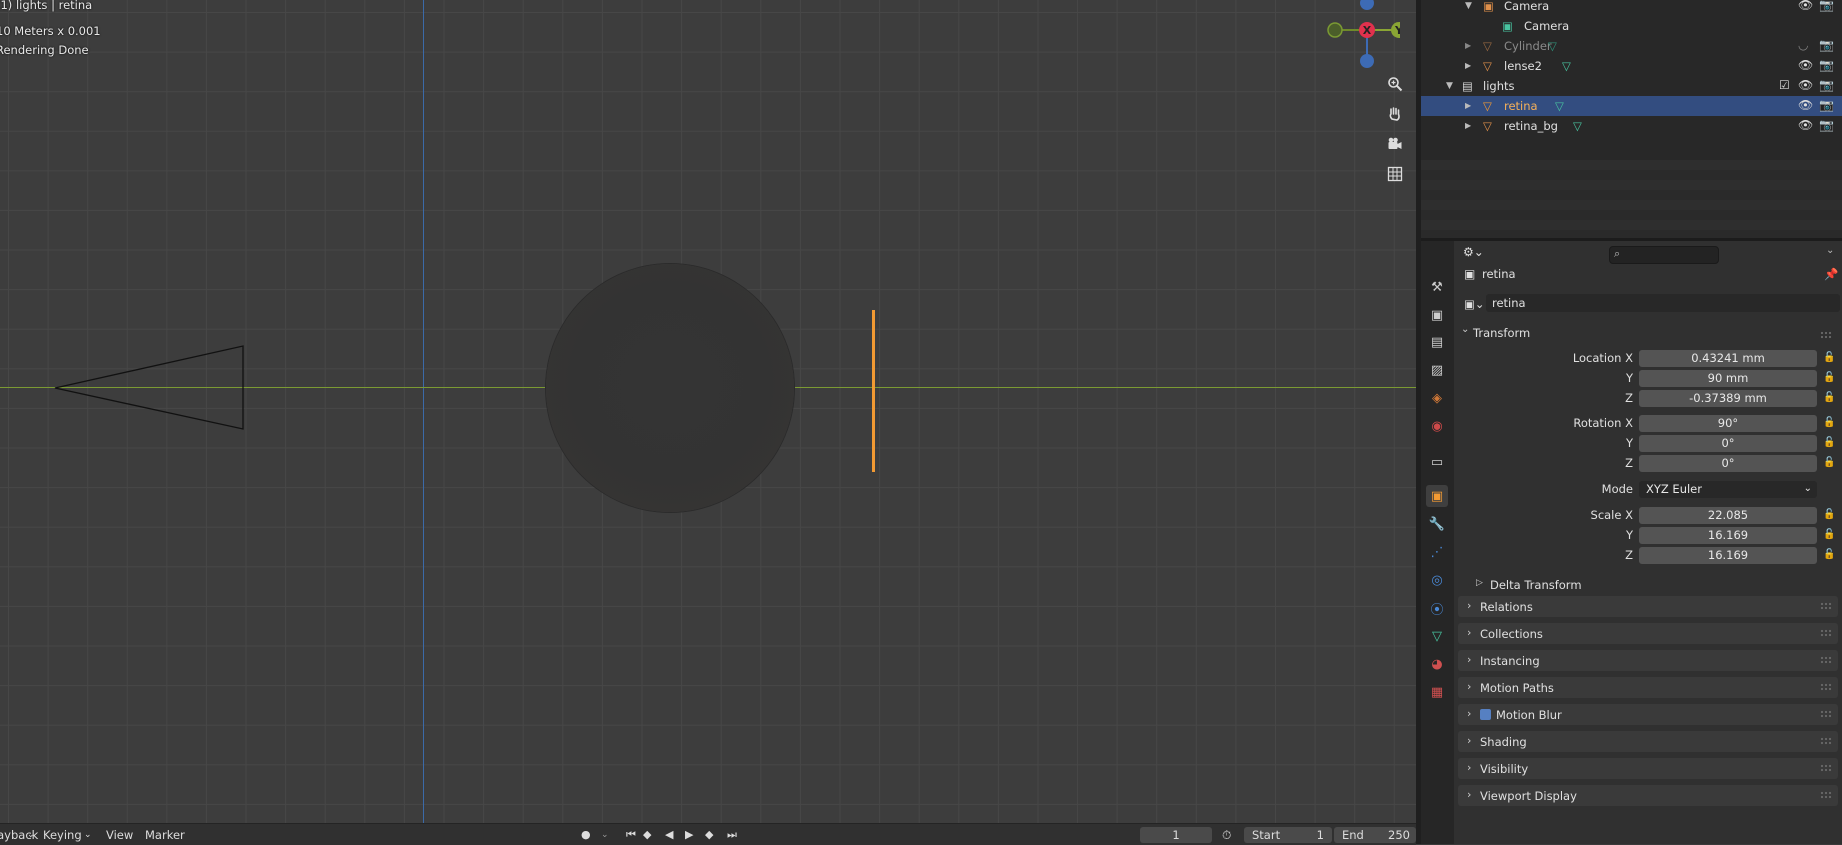 This screenshot has height=845, width=1842. What do you see at coordinates (1437, 636) in the screenshot?
I see `object-data-mesh-icon: ▽` at bounding box center [1437, 636].